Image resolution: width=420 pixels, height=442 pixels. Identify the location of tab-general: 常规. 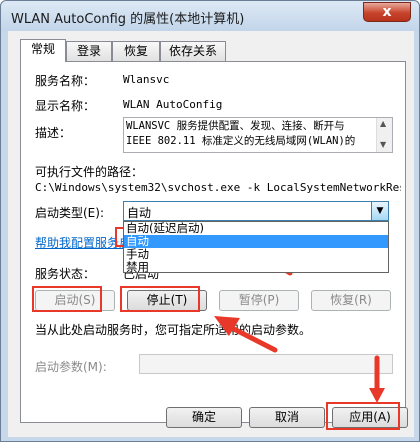
(43, 50).